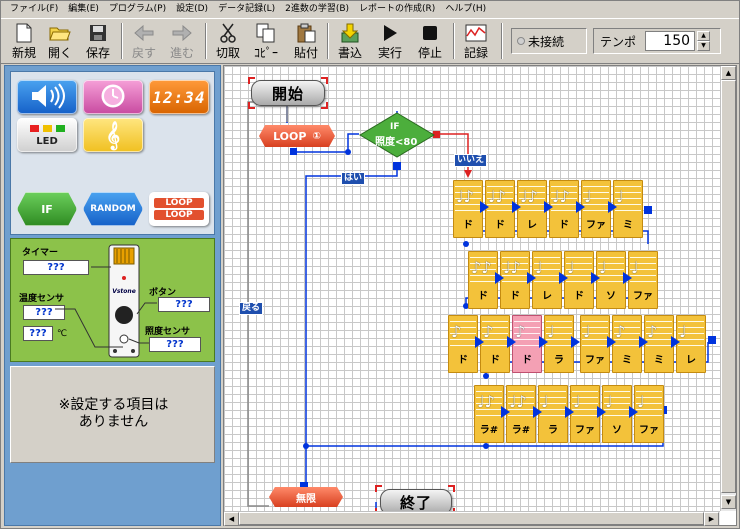 The width and height of the screenshot is (740, 529). I want to click on horizontal-scroll-thumb, so click(471, 518).